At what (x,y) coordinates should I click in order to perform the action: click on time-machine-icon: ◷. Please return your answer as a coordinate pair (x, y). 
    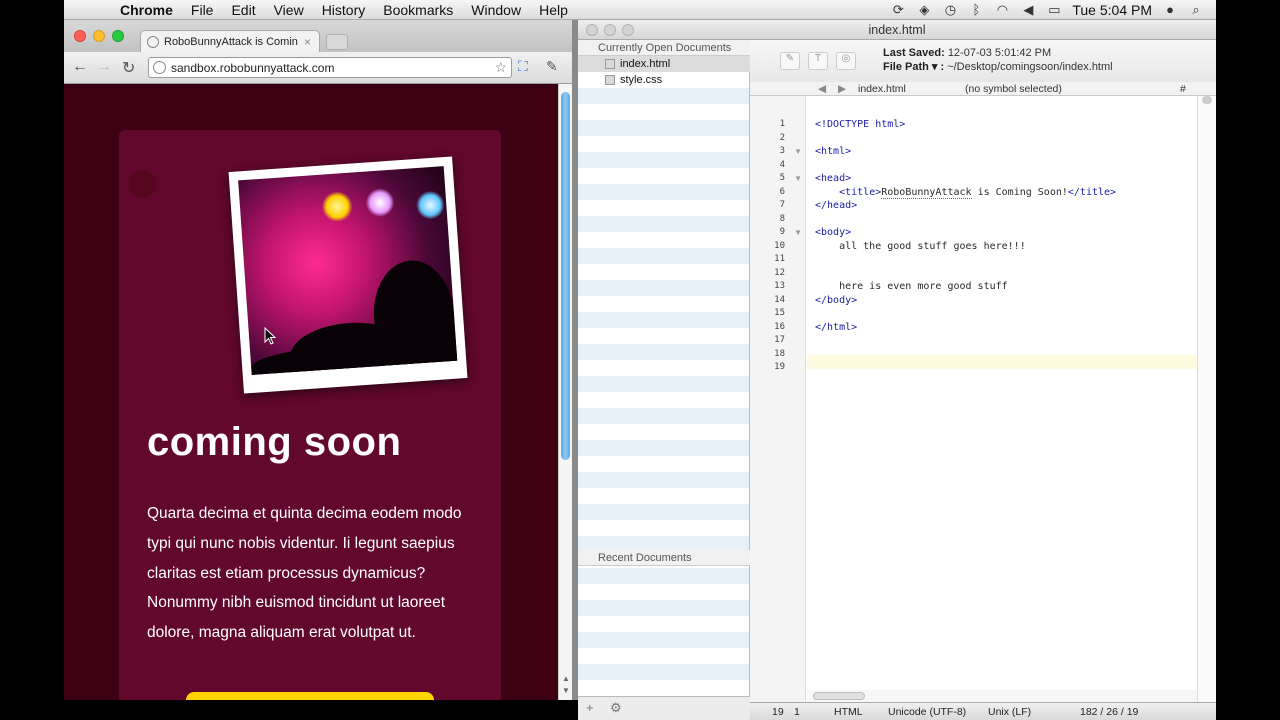
    Looking at the image, I should click on (950, 10).